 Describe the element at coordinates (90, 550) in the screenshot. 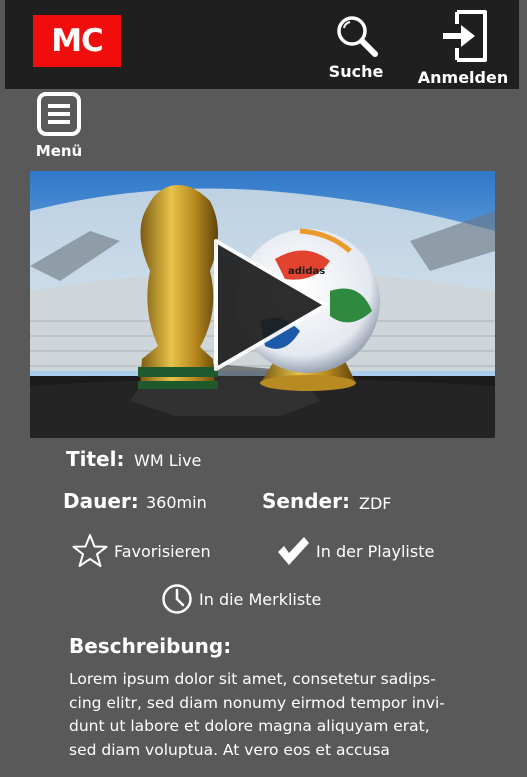

I see `star-icon` at that location.